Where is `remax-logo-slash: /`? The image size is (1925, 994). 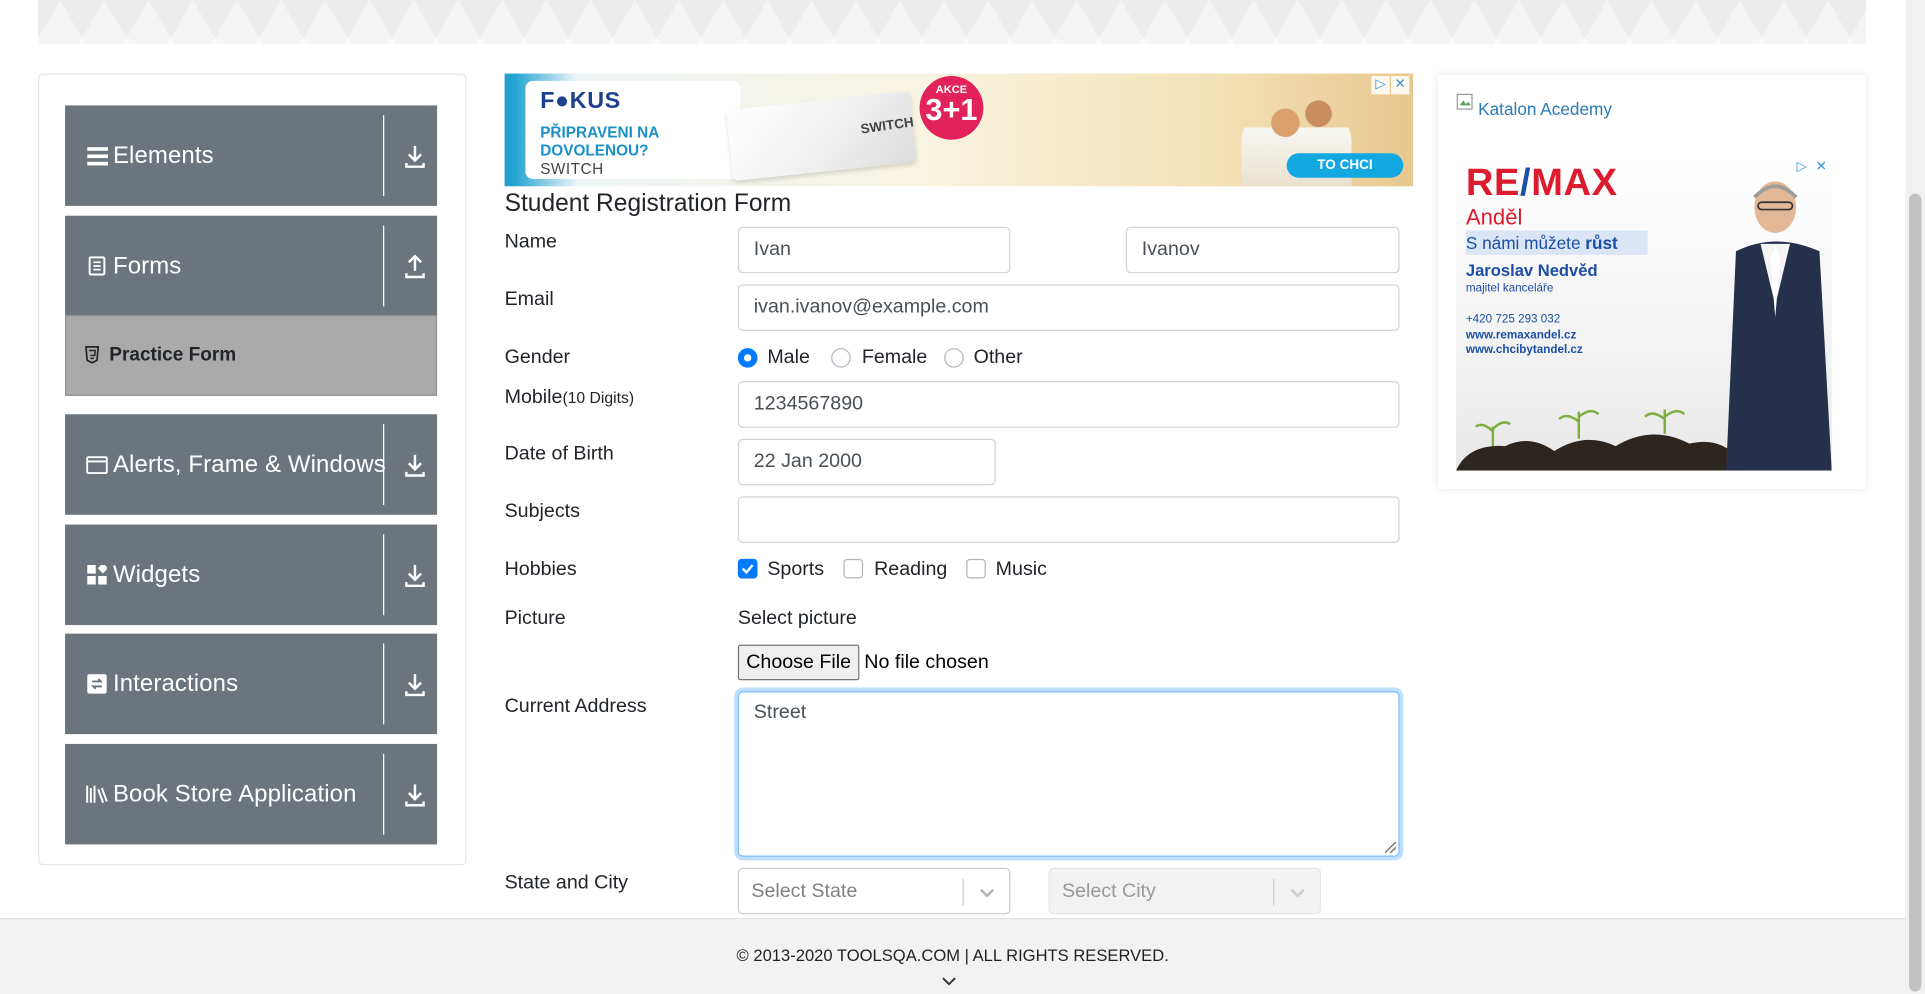 remax-logo-slash: / is located at coordinates (1525, 182).